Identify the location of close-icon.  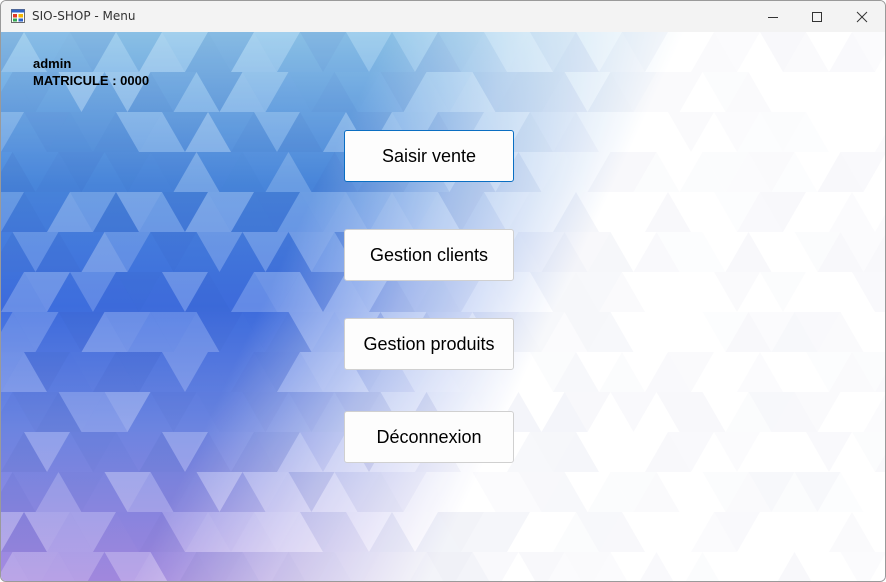
(862, 16).